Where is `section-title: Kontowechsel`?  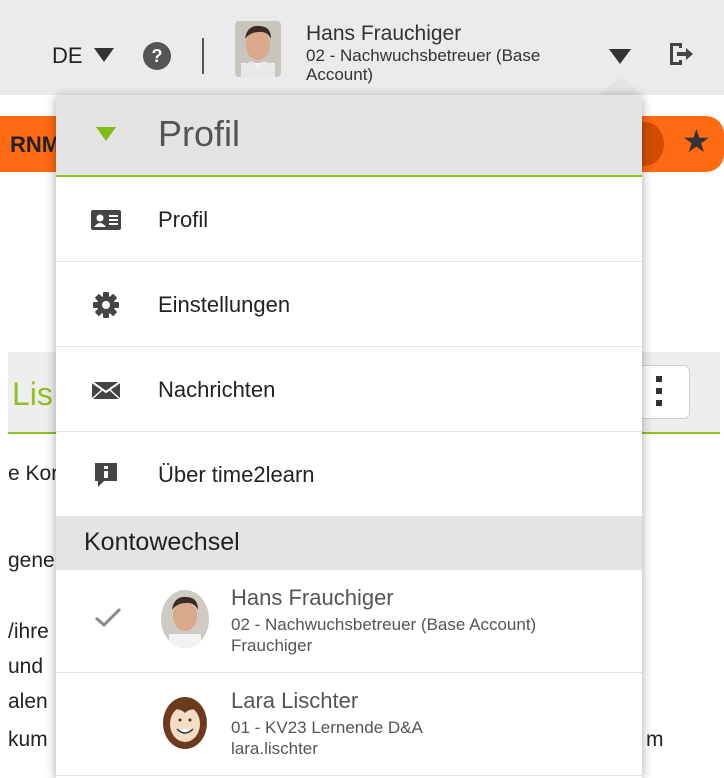 section-title: Kontowechsel is located at coordinates (162, 542).